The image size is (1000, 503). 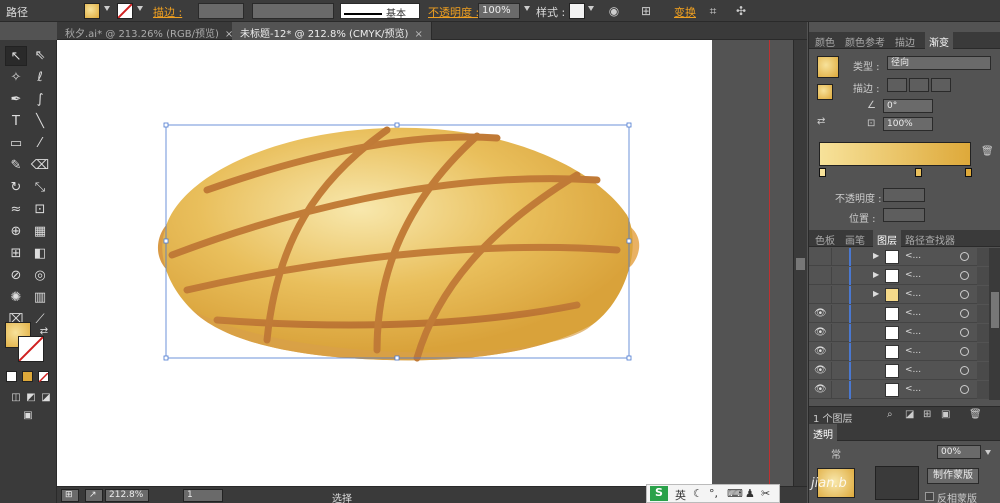 I want to click on gradient-mode-icon, so click(x=27, y=376).